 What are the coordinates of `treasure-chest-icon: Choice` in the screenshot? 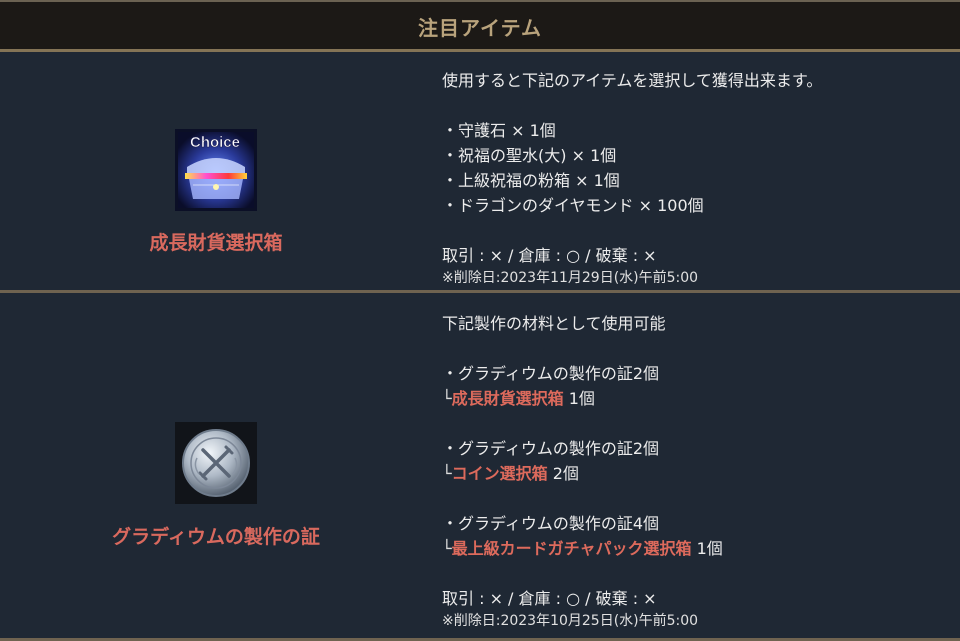 It's located at (216, 170).